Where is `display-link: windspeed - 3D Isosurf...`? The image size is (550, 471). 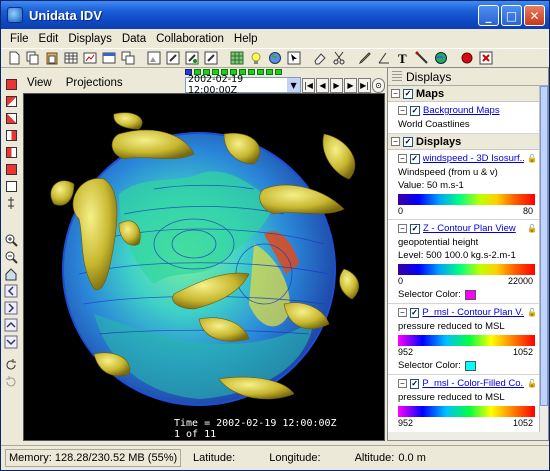
display-link: windspeed - 3D Isosurf... is located at coordinates (474, 158).